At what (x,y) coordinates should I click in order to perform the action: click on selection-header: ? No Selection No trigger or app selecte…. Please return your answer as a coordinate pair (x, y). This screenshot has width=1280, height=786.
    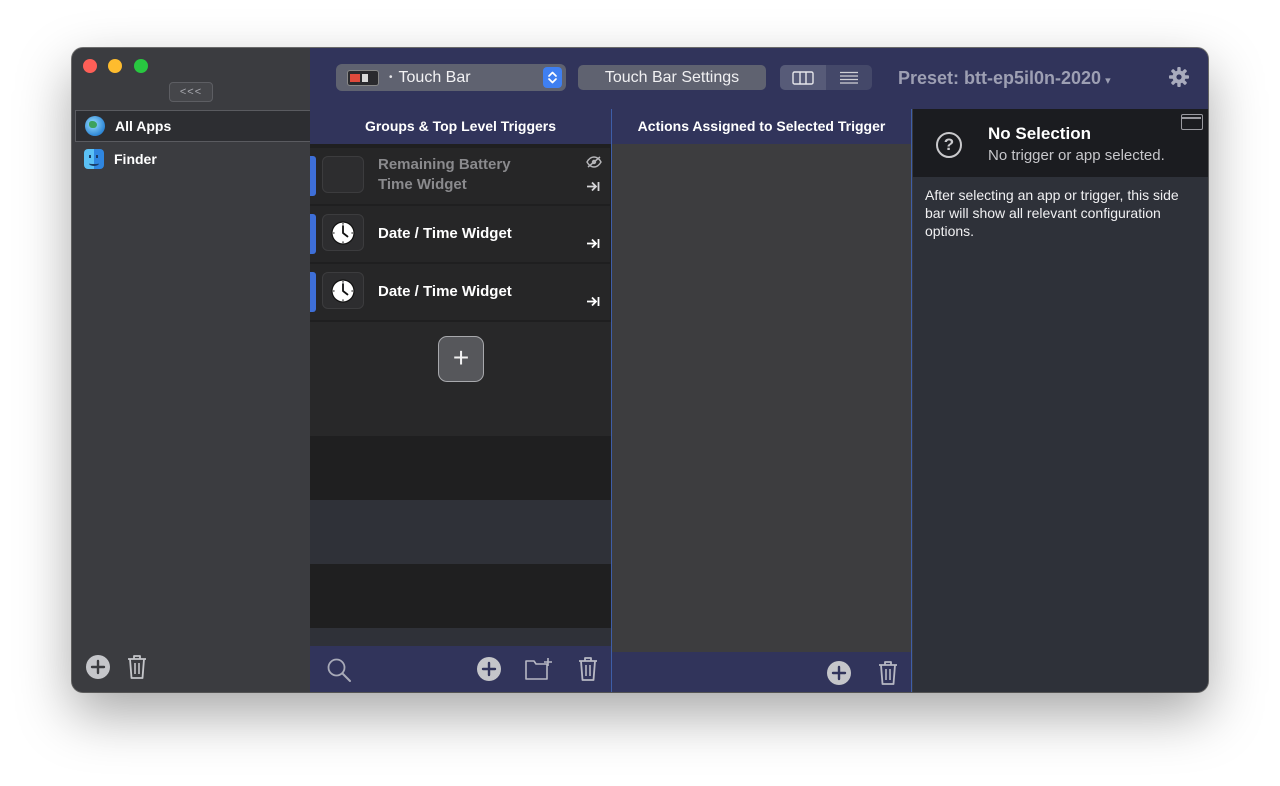
    Looking at the image, I should click on (1060, 143).